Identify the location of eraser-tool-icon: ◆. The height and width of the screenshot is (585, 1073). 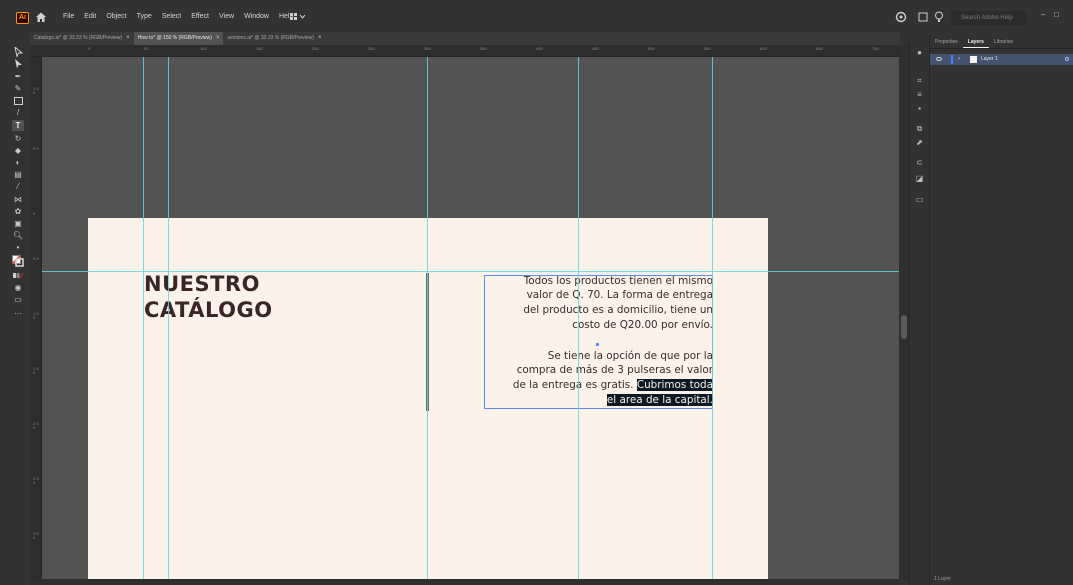
(18, 150).